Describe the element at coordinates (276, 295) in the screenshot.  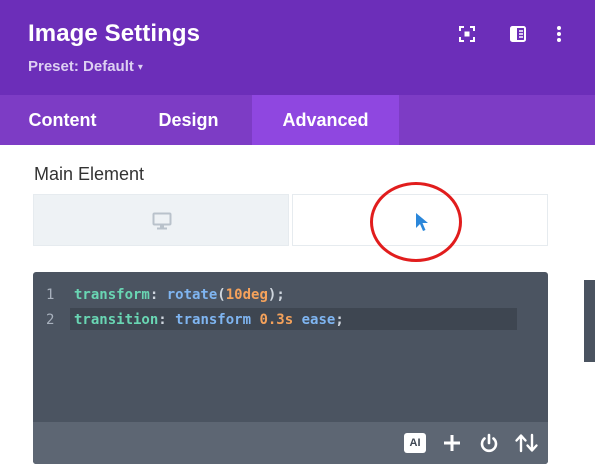
I see `code-token: );` at that location.